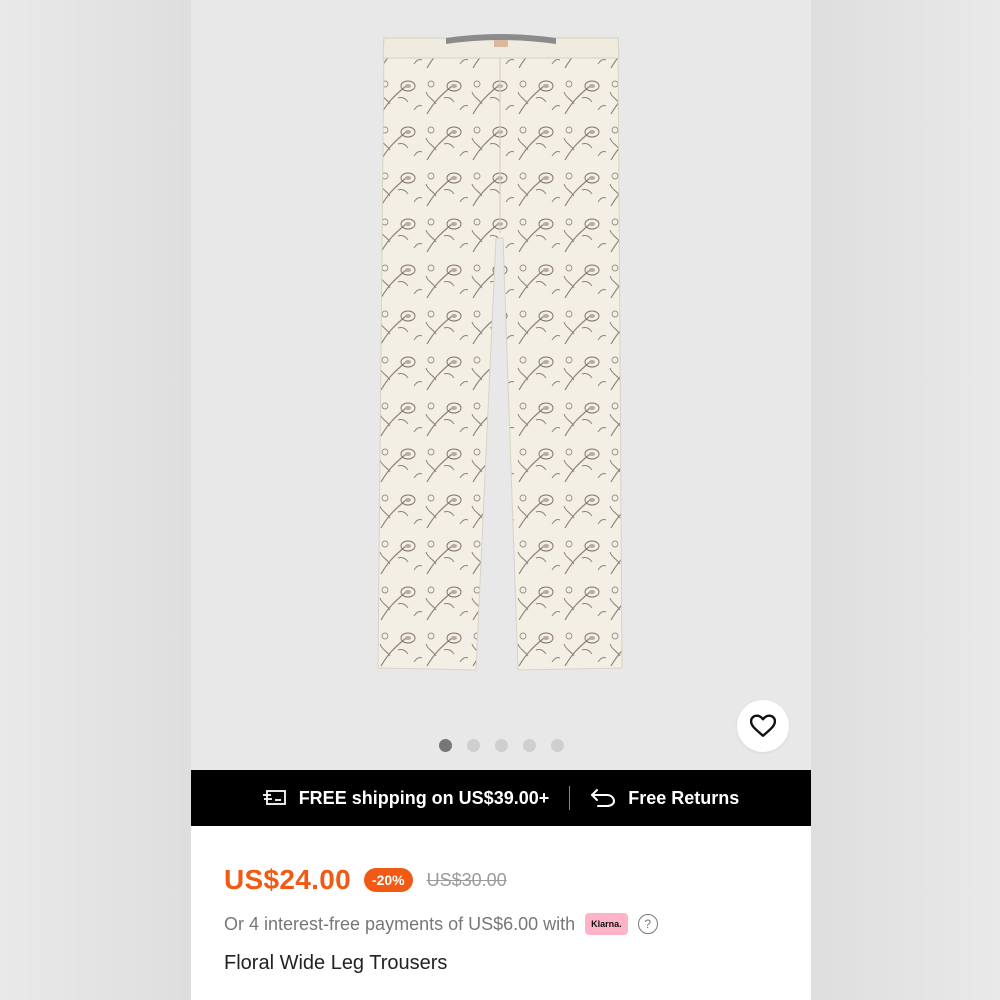 Image resolution: width=1000 pixels, height=1000 pixels. What do you see at coordinates (647, 924) in the screenshot?
I see `help-icon: ?` at bounding box center [647, 924].